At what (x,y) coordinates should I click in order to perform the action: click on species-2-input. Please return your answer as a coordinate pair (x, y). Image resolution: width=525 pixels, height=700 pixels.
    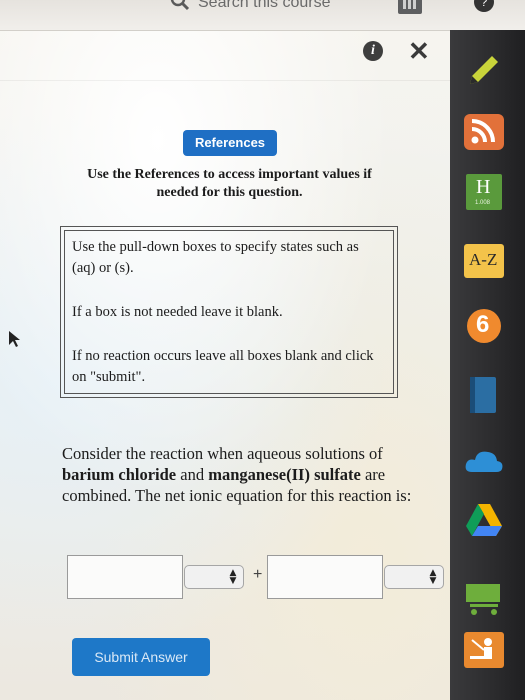
    Looking at the image, I should click on (325, 577).